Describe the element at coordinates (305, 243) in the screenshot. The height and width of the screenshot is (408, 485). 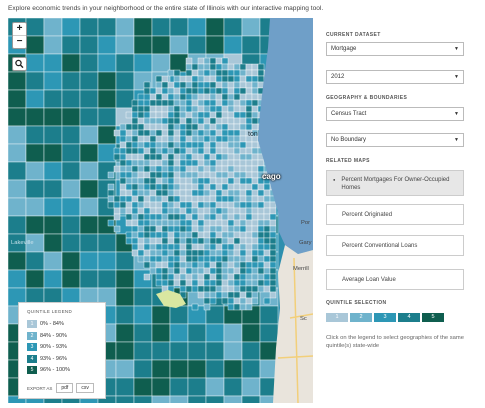
I see `map-label-gary: Gary` at that location.